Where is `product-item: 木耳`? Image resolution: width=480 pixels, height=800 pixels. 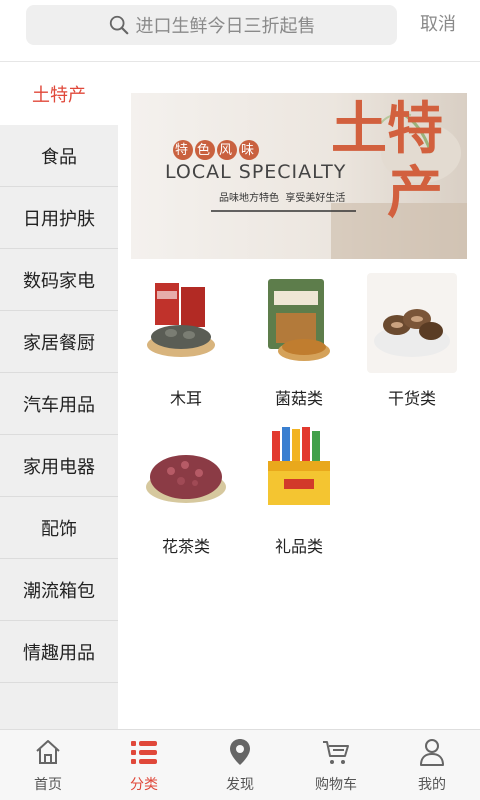
product-item: 木耳 is located at coordinates (186, 341).